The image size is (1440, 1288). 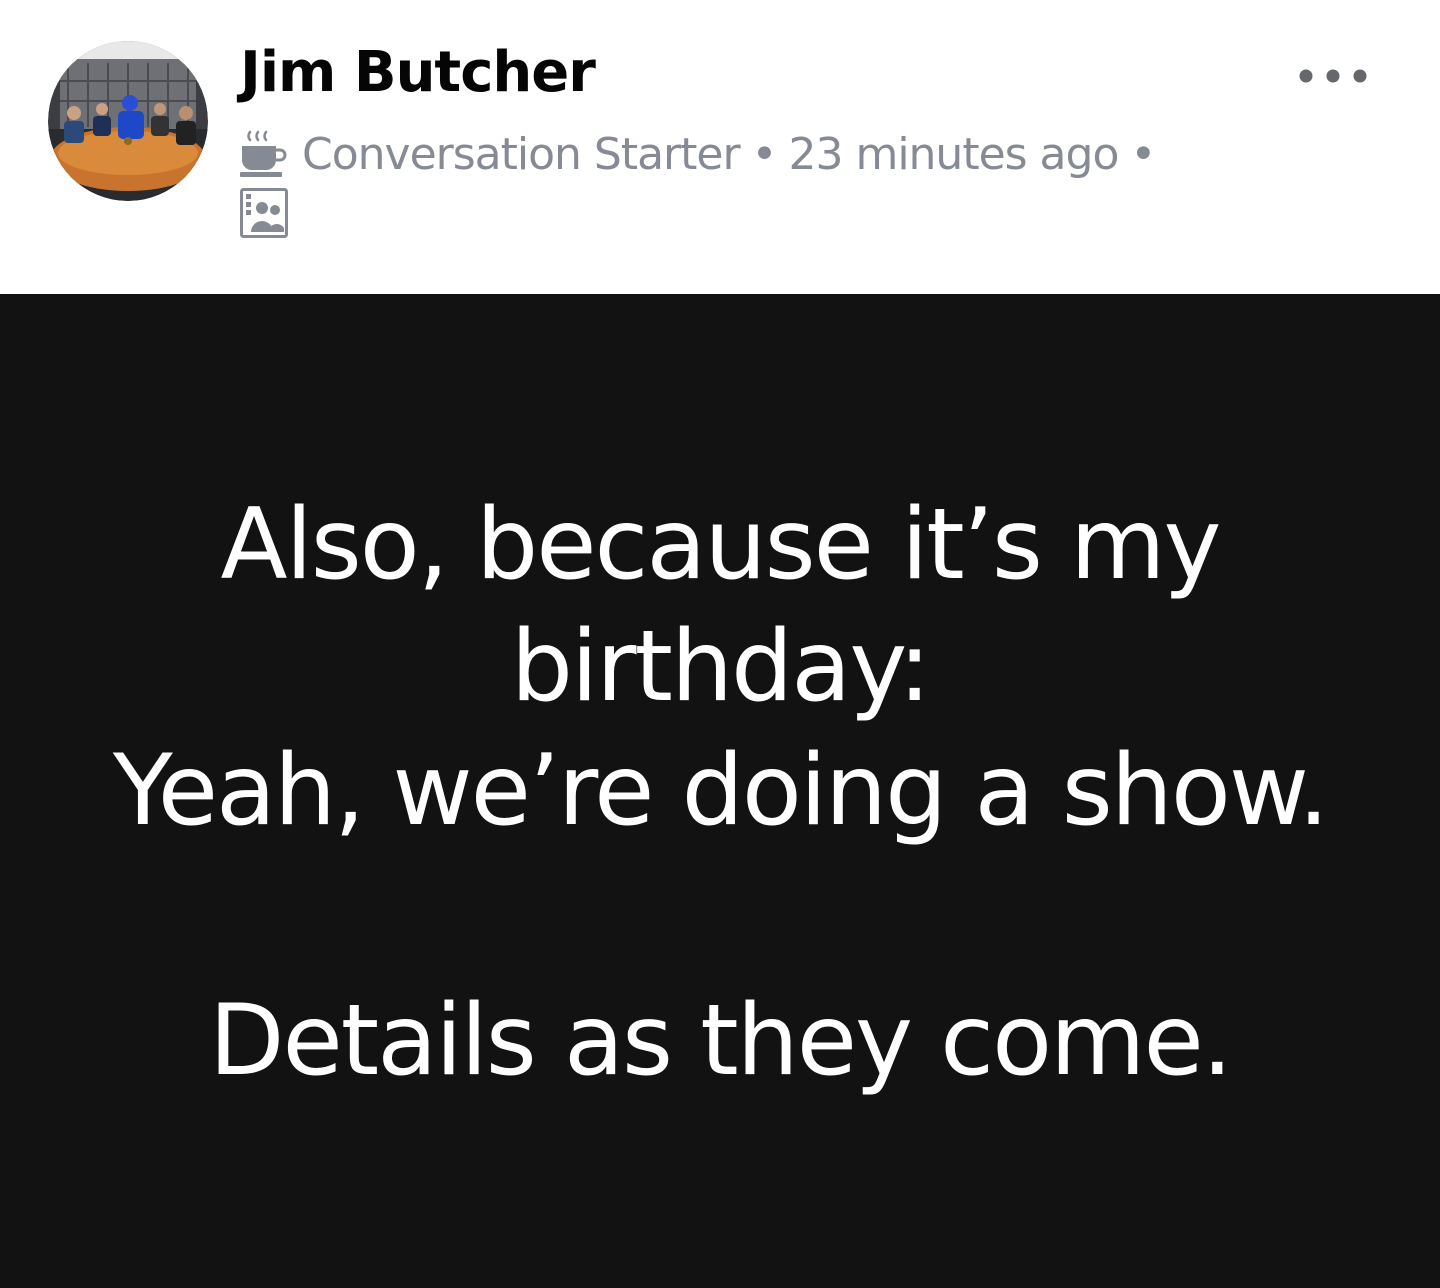 I want to click on author-name: Jim Butcher, so click(x=418, y=72).